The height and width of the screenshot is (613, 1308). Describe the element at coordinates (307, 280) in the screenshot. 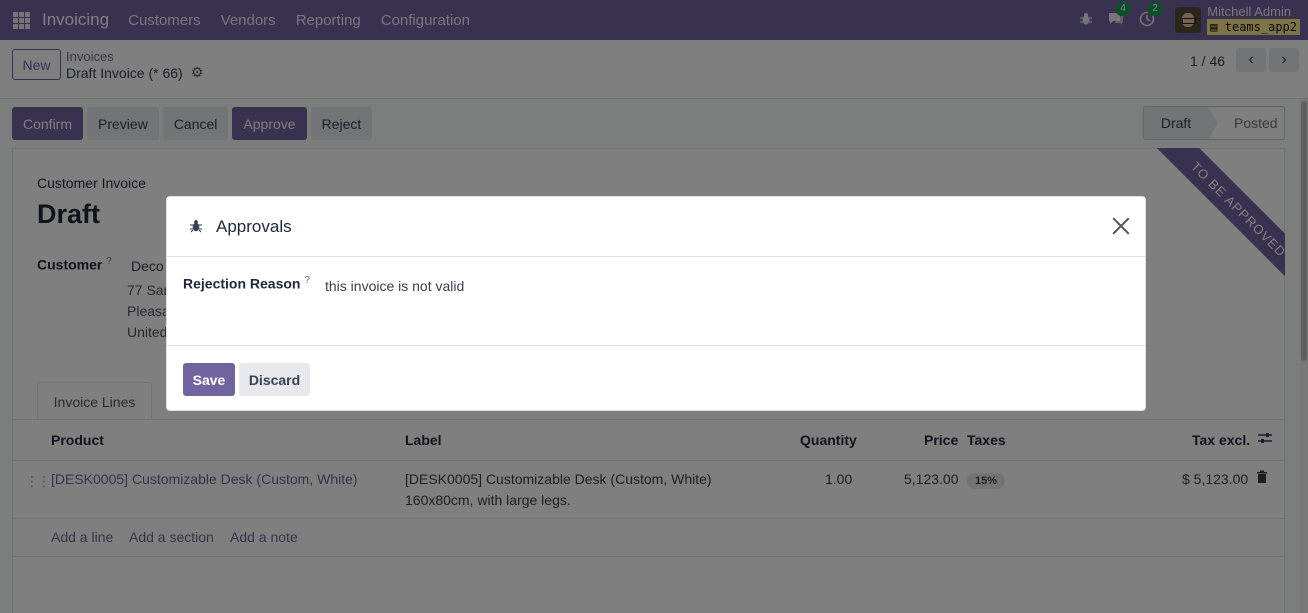

I see `help-icon: ?` at that location.